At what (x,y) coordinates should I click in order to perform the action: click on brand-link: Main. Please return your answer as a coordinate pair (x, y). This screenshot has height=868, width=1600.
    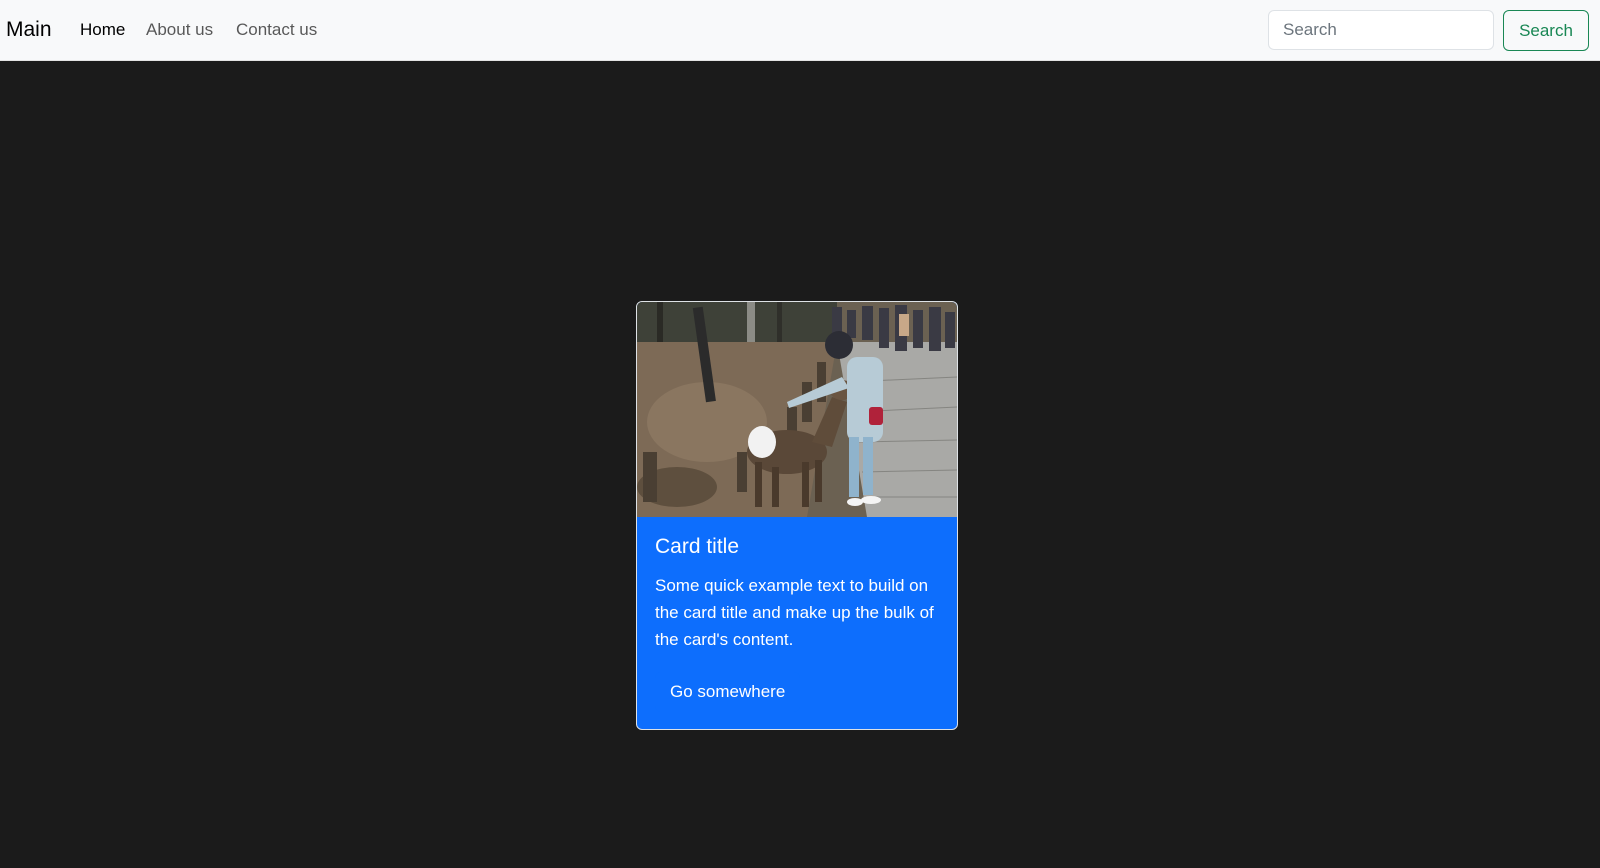
    Looking at the image, I should click on (29, 30).